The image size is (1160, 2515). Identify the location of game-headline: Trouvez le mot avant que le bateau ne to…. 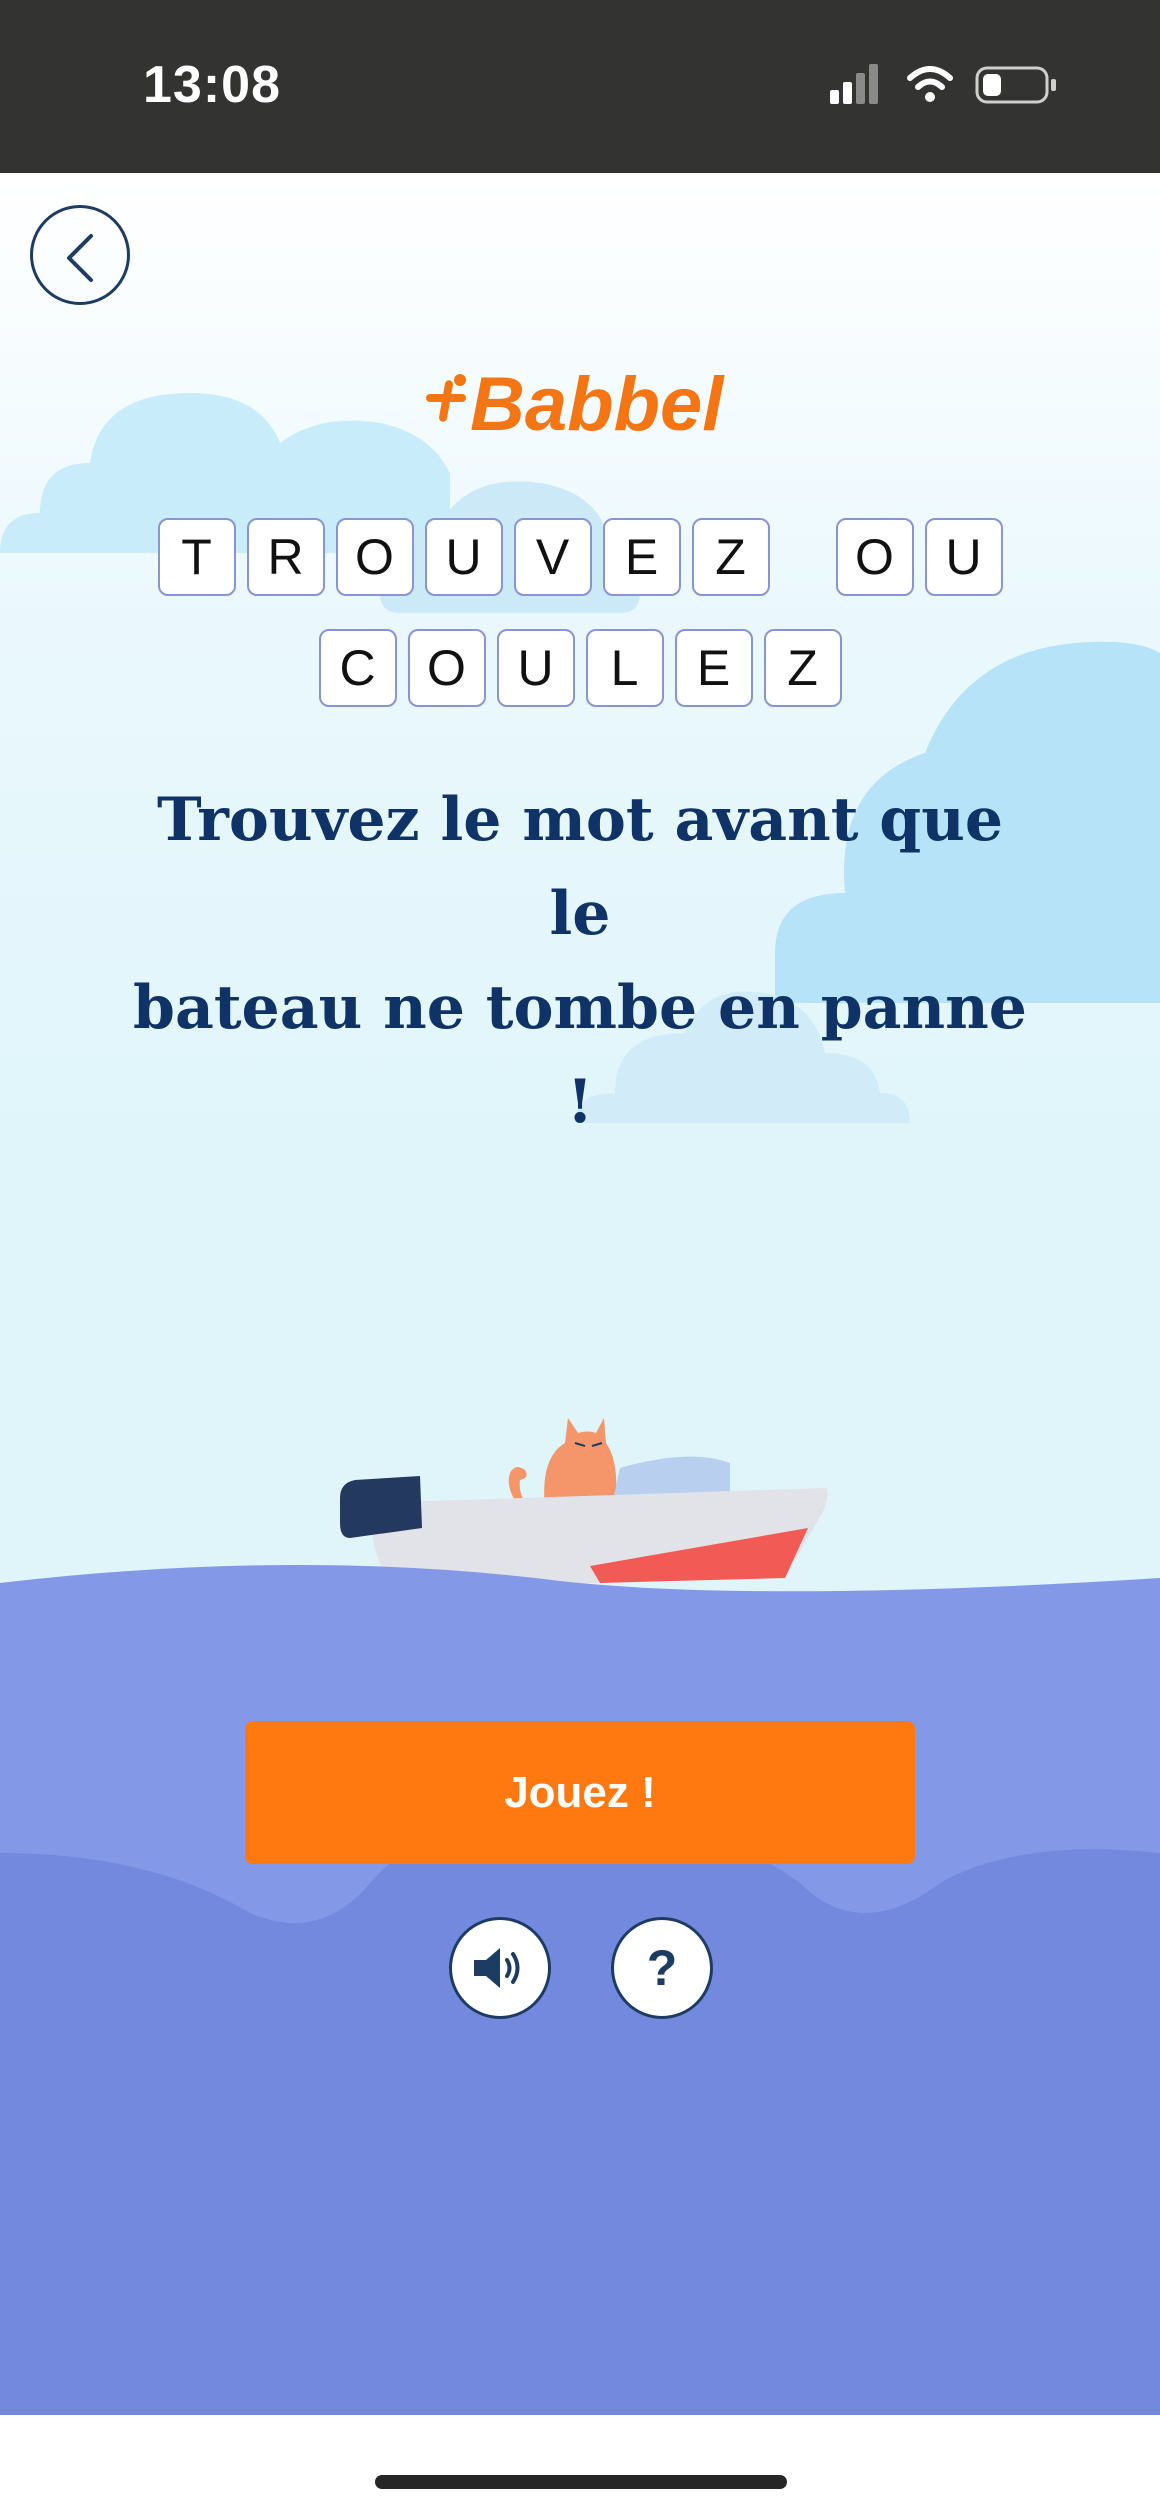
(580, 961).